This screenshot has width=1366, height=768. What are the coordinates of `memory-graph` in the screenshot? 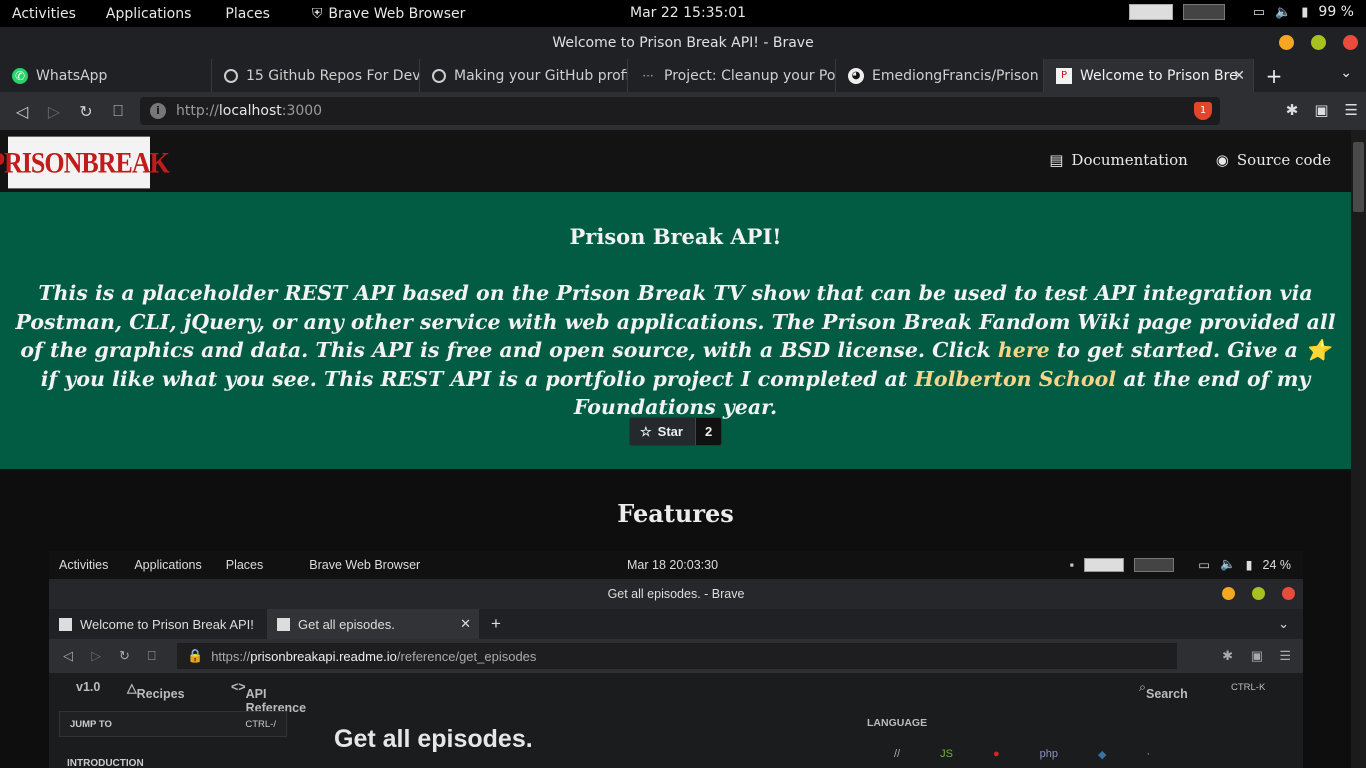 It's located at (1203, 12).